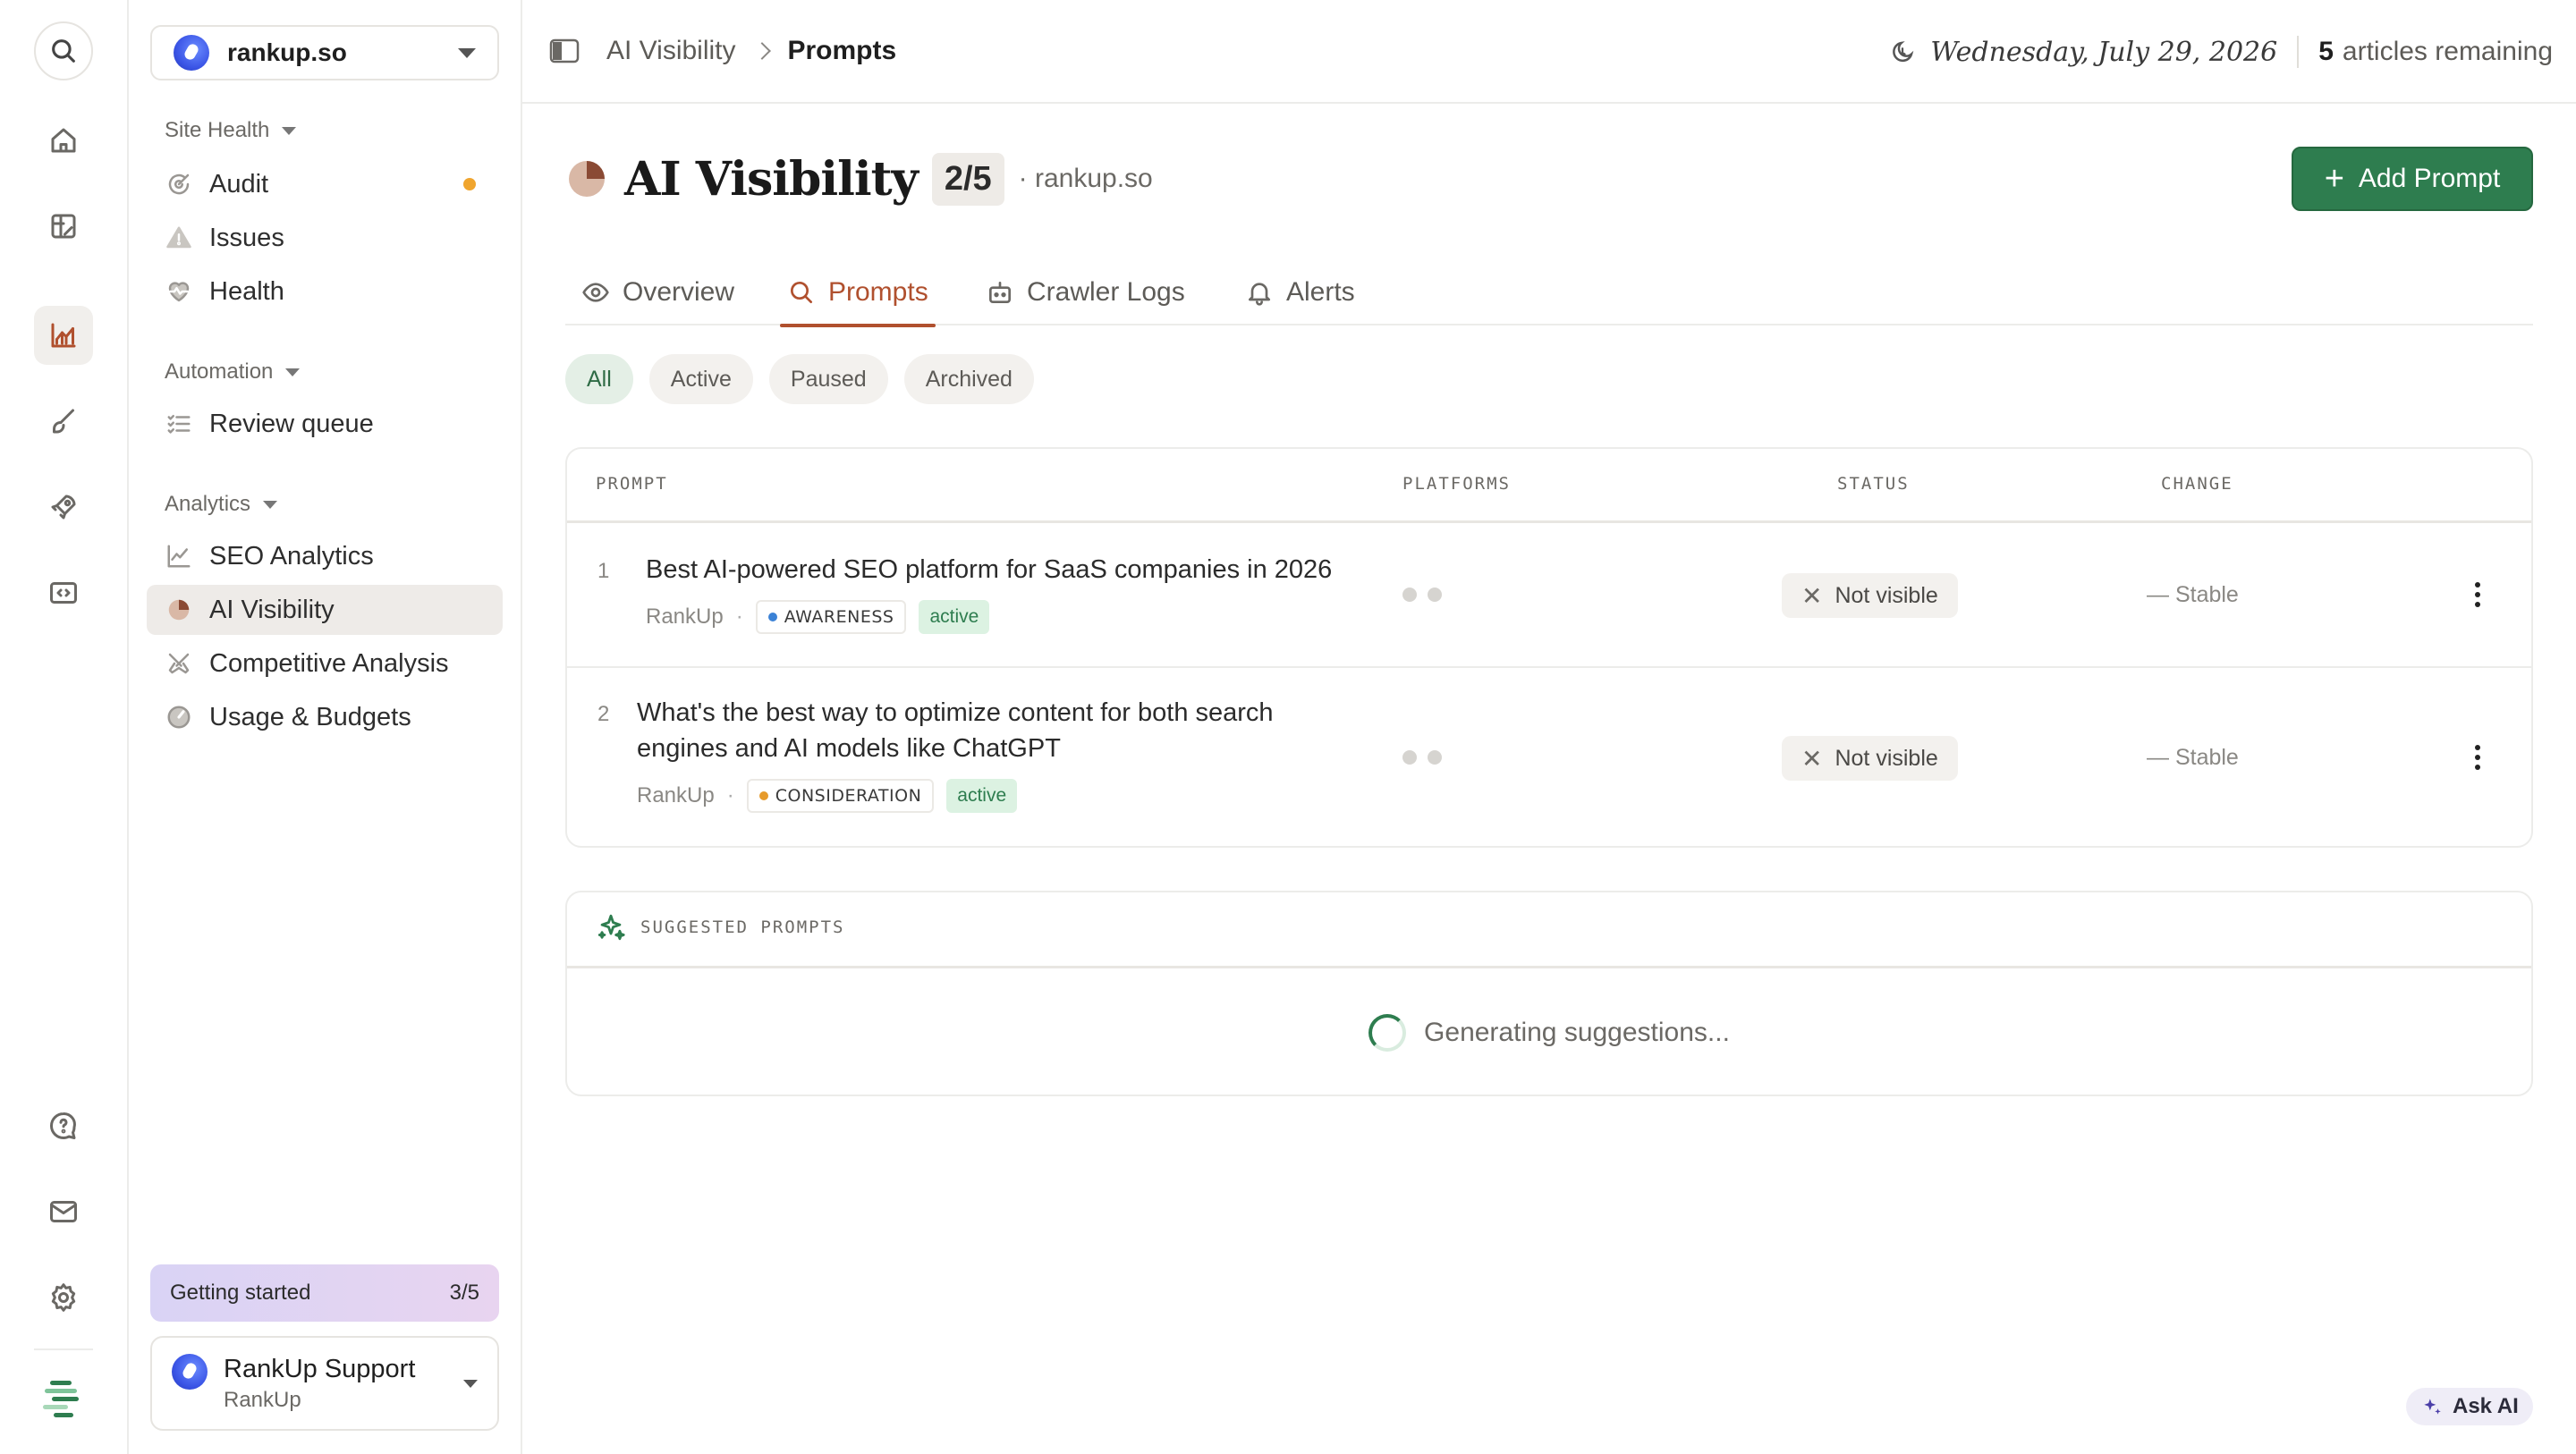 Image resolution: width=2576 pixels, height=1454 pixels. Describe the element at coordinates (599, 379) in the screenshot. I see `filter-all: All` at that location.